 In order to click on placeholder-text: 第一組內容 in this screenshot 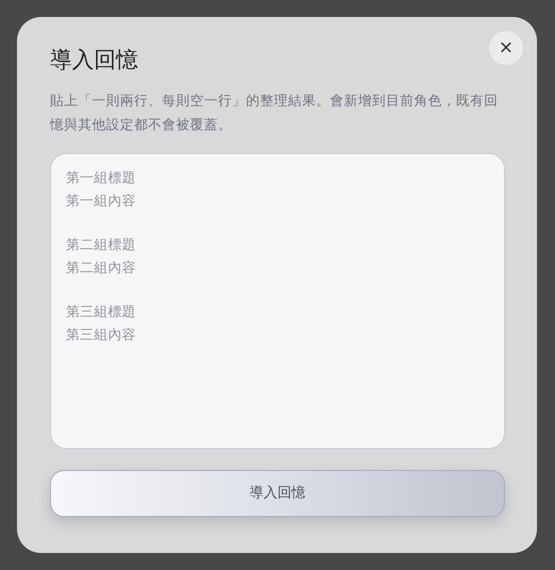, I will do `click(101, 201)`.